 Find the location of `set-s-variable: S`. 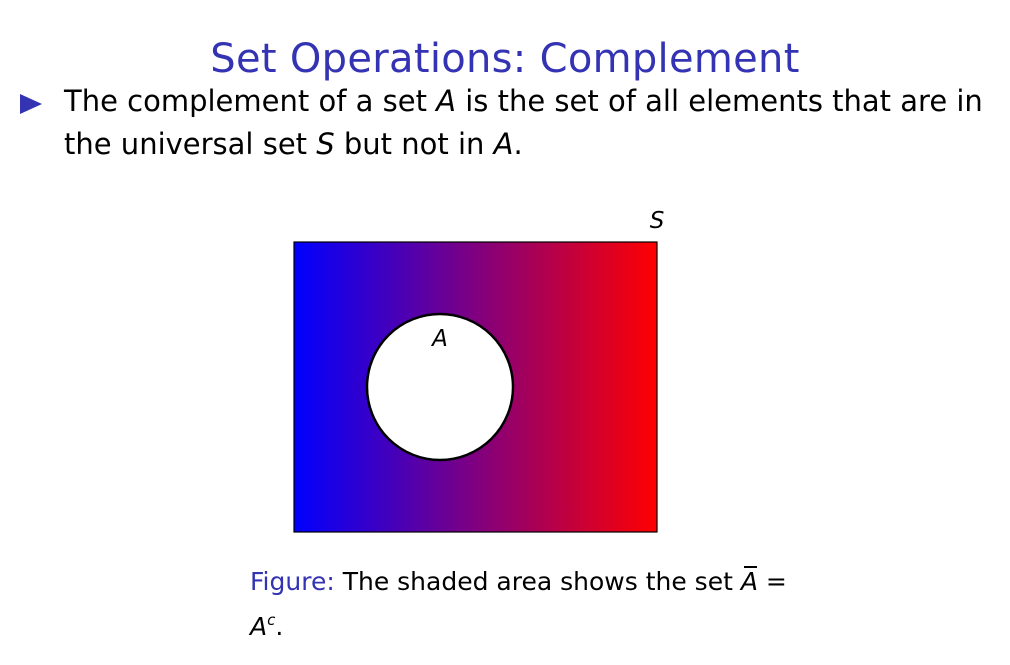

set-s-variable: S is located at coordinates (325, 144).